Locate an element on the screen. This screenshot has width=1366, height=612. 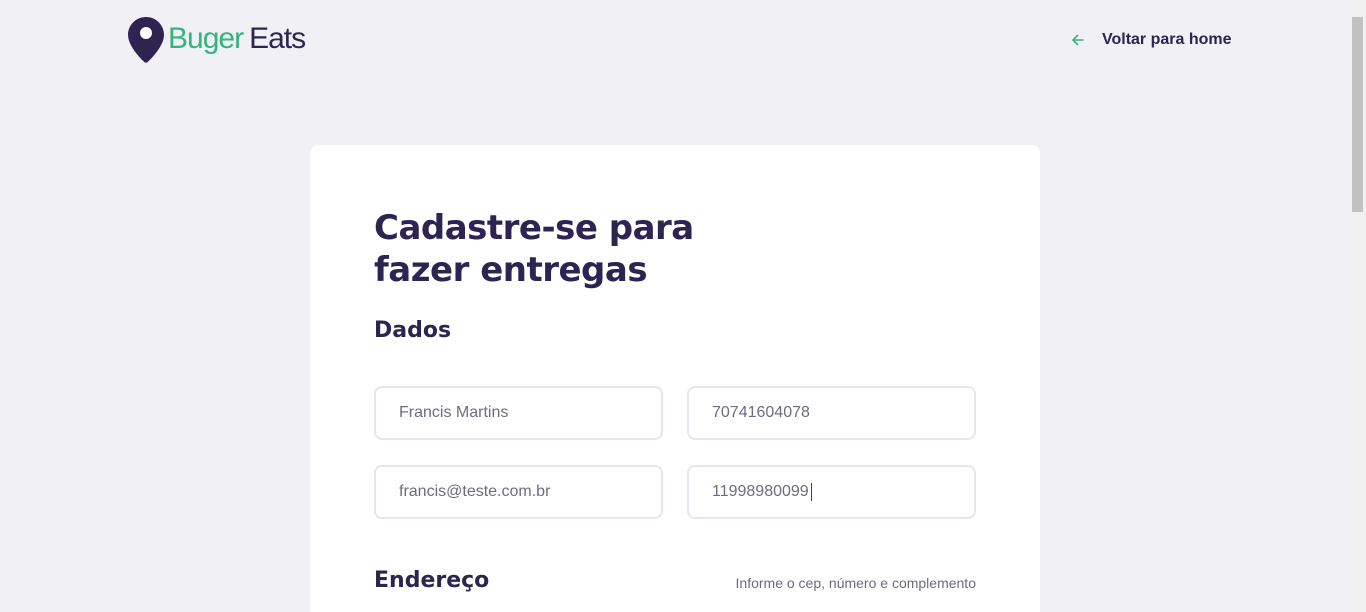
section-title-endereco: Endereço is located at coordinates (432, 580).